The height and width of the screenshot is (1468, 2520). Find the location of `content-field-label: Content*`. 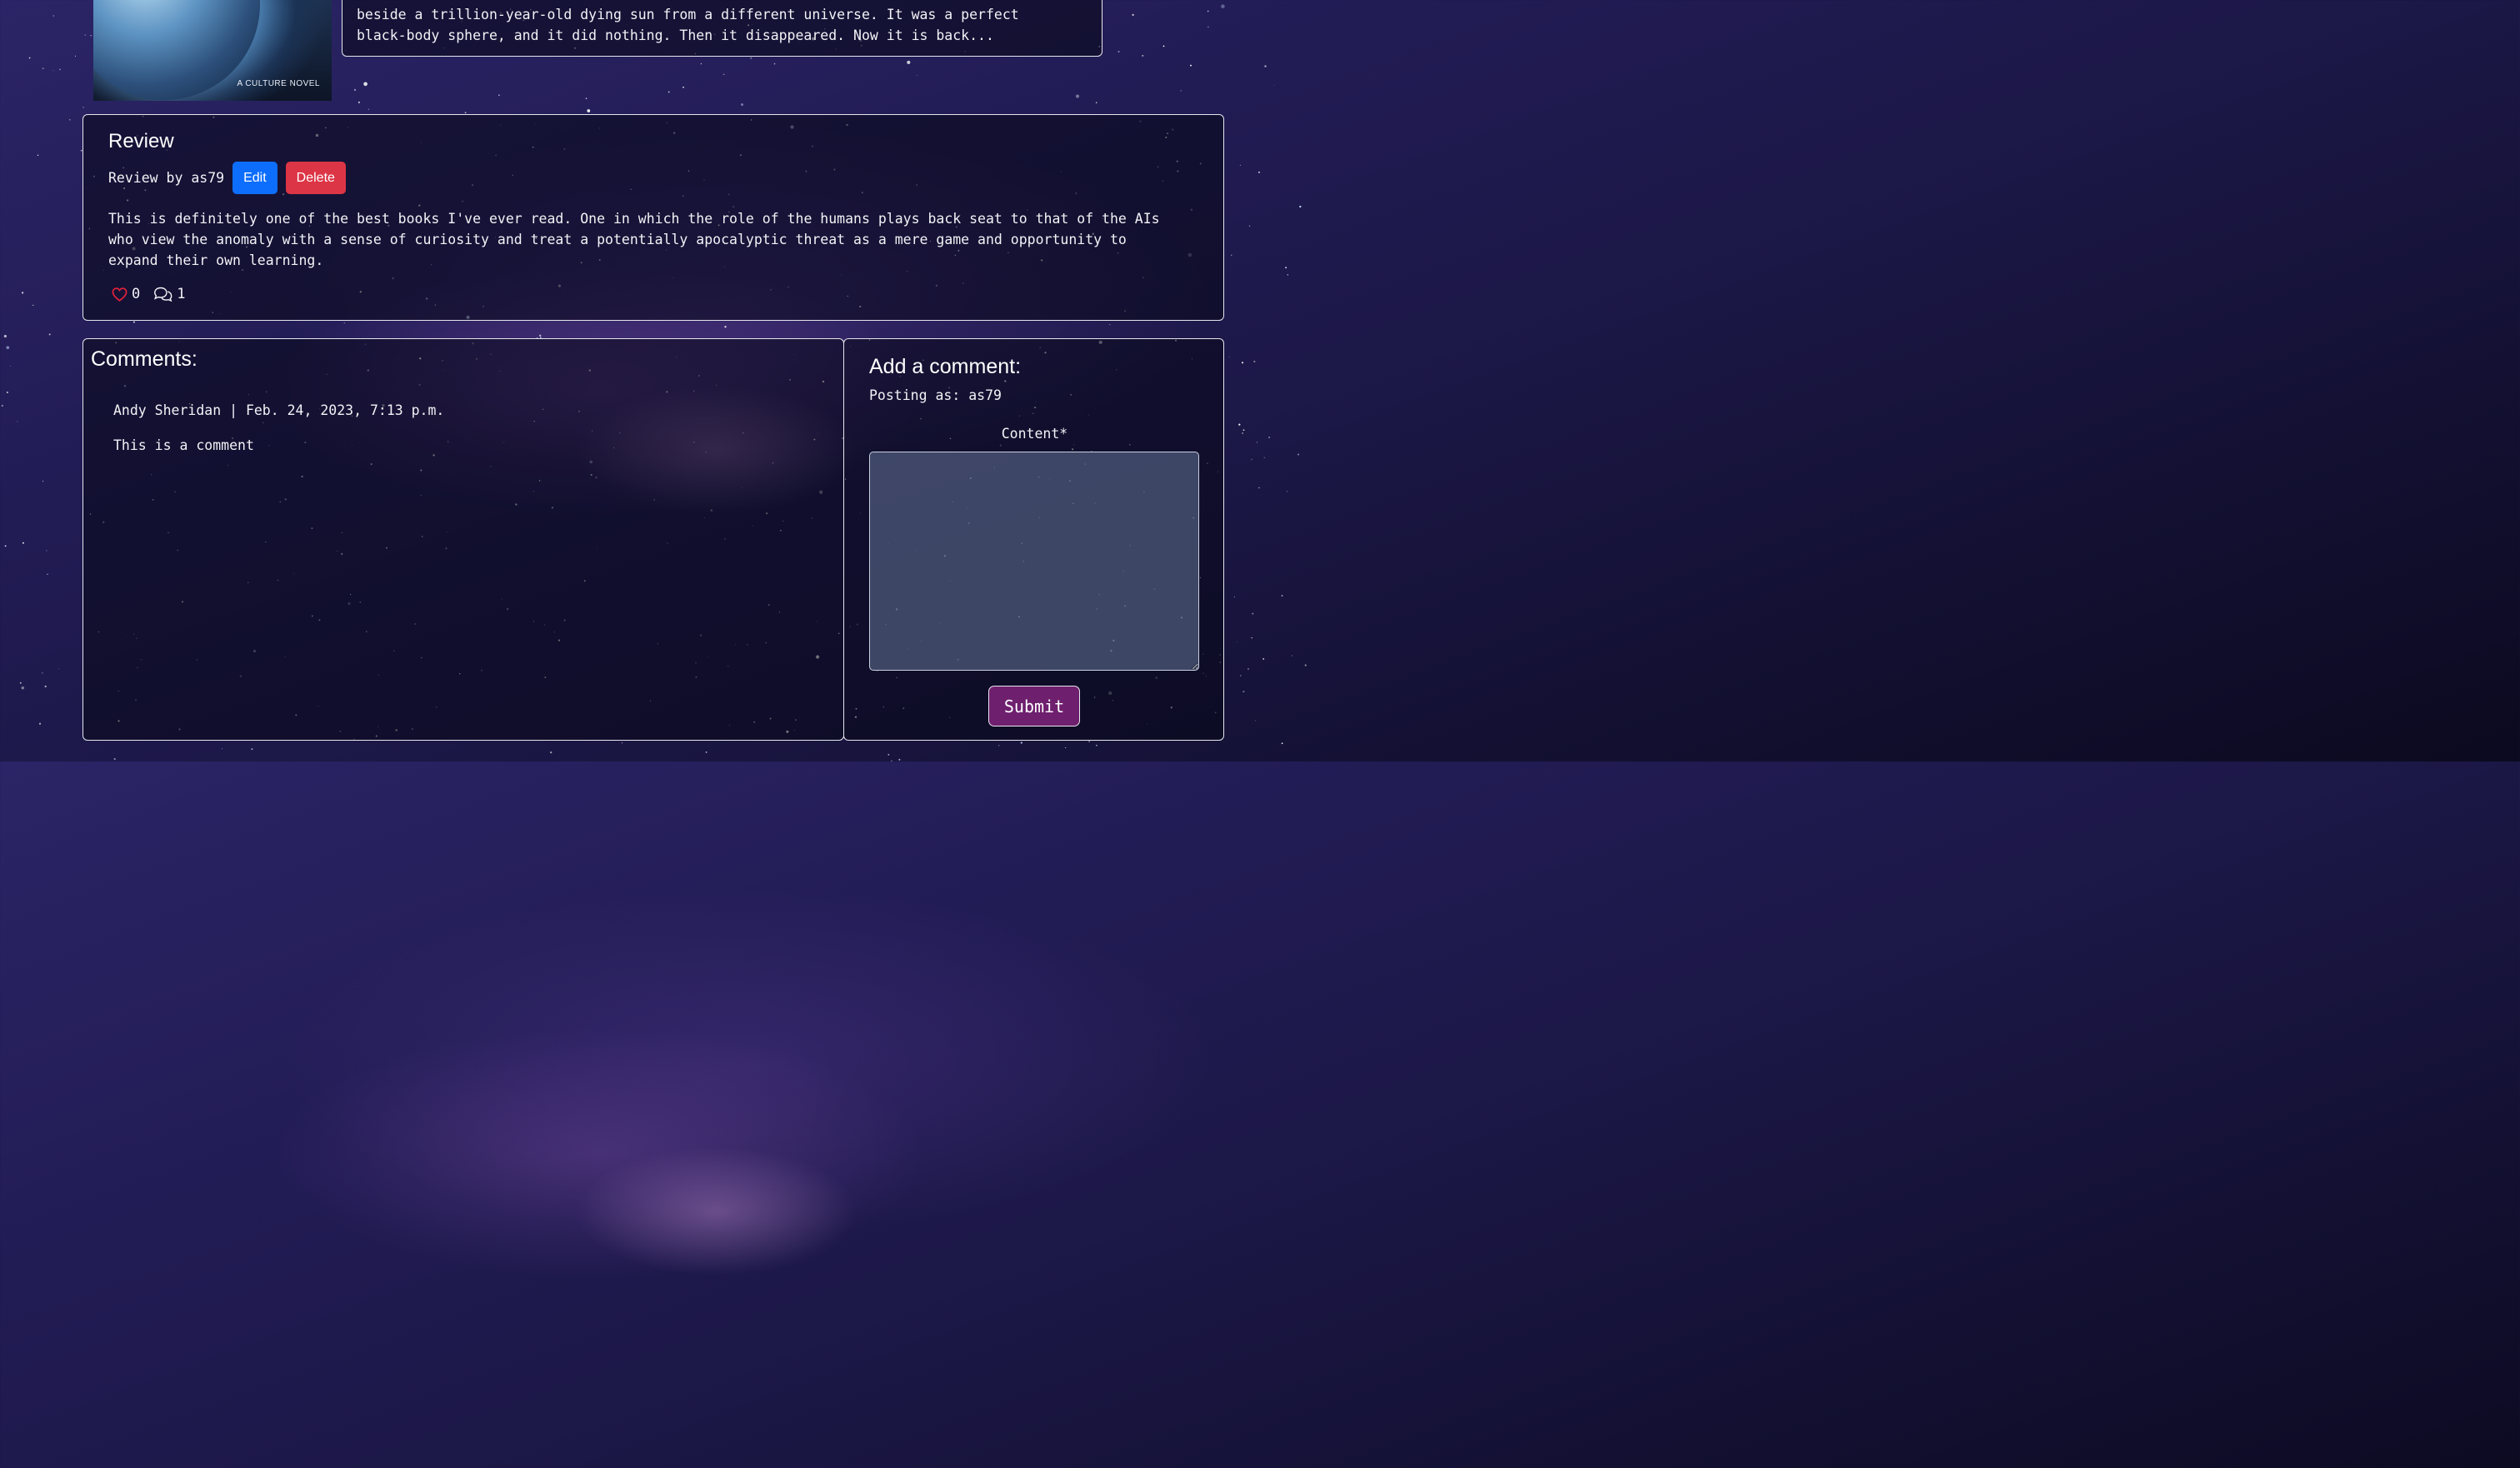

content-field-label: Content* is located at coordinates (1034, 434).